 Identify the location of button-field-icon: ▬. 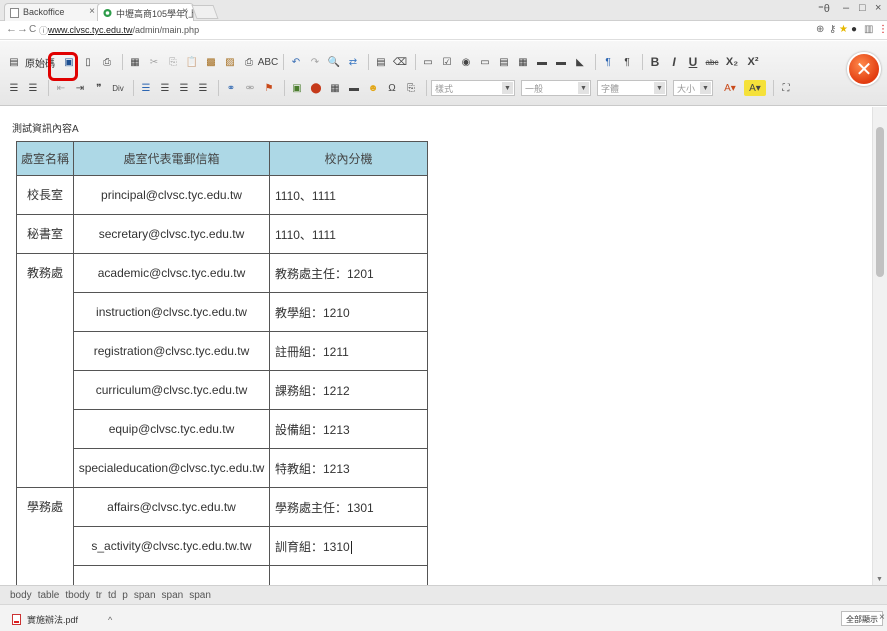
(542, 62).